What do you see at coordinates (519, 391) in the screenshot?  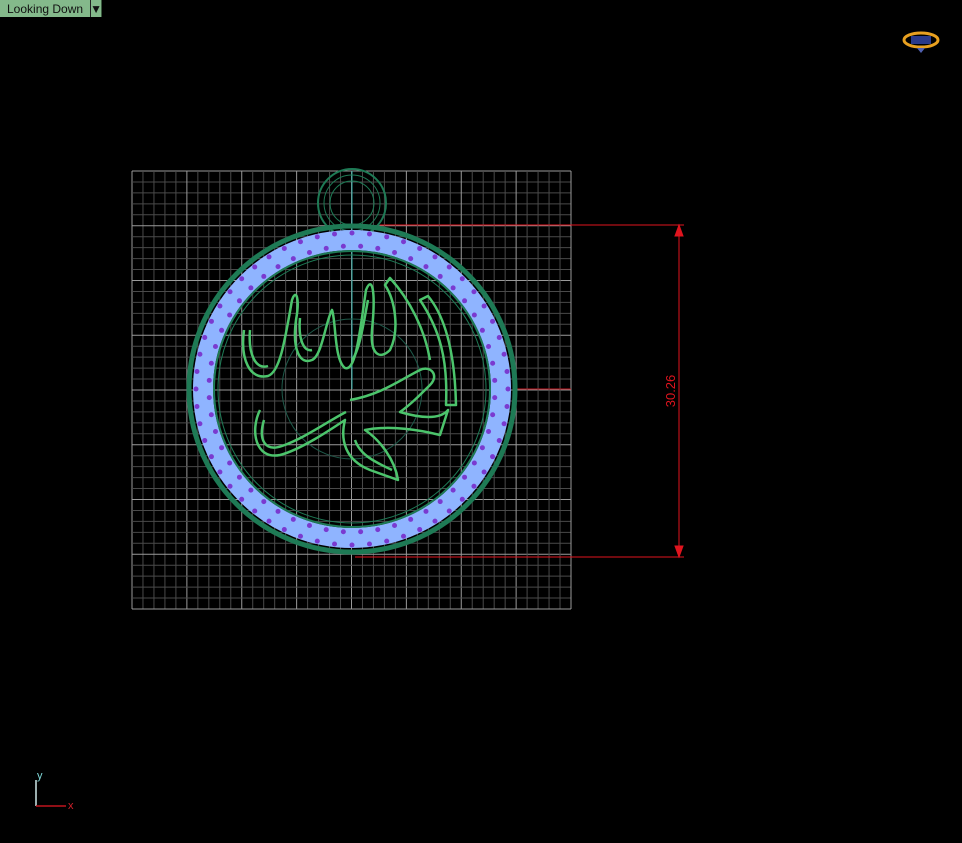 I see `vertical-dimension` at bounding box center [519, 391].